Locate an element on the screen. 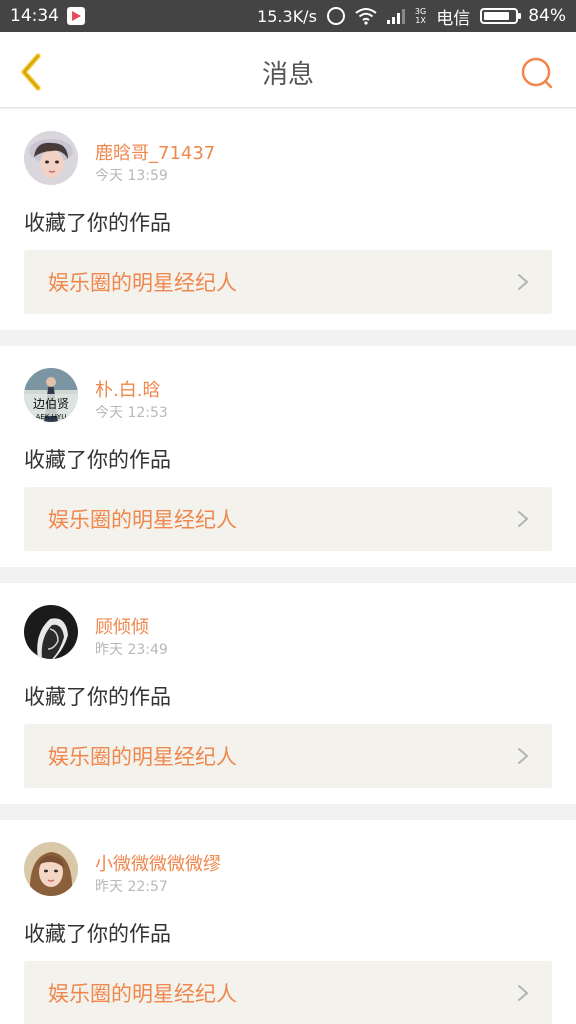  username: 小微微微微微缪 is located at coordinates (158, 863).